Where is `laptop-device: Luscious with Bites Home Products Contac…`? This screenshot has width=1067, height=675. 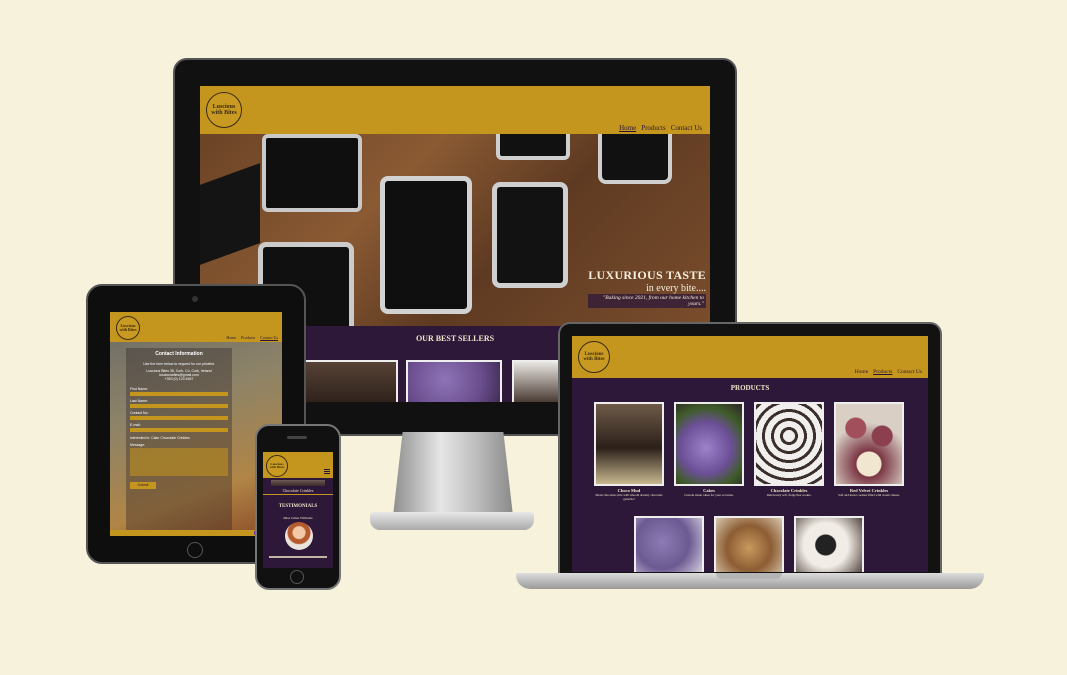
laptop-device: Luscious with Bites Home Products Contac… is located at coordinates (750, 449).